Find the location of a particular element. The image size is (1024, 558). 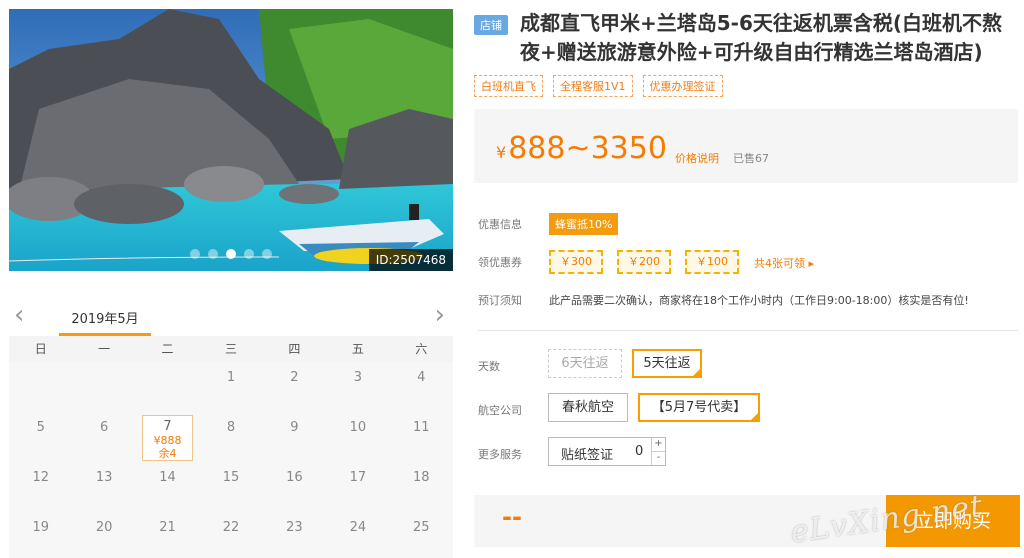

calendar-day: 1 is located at coordinates (230, 387).